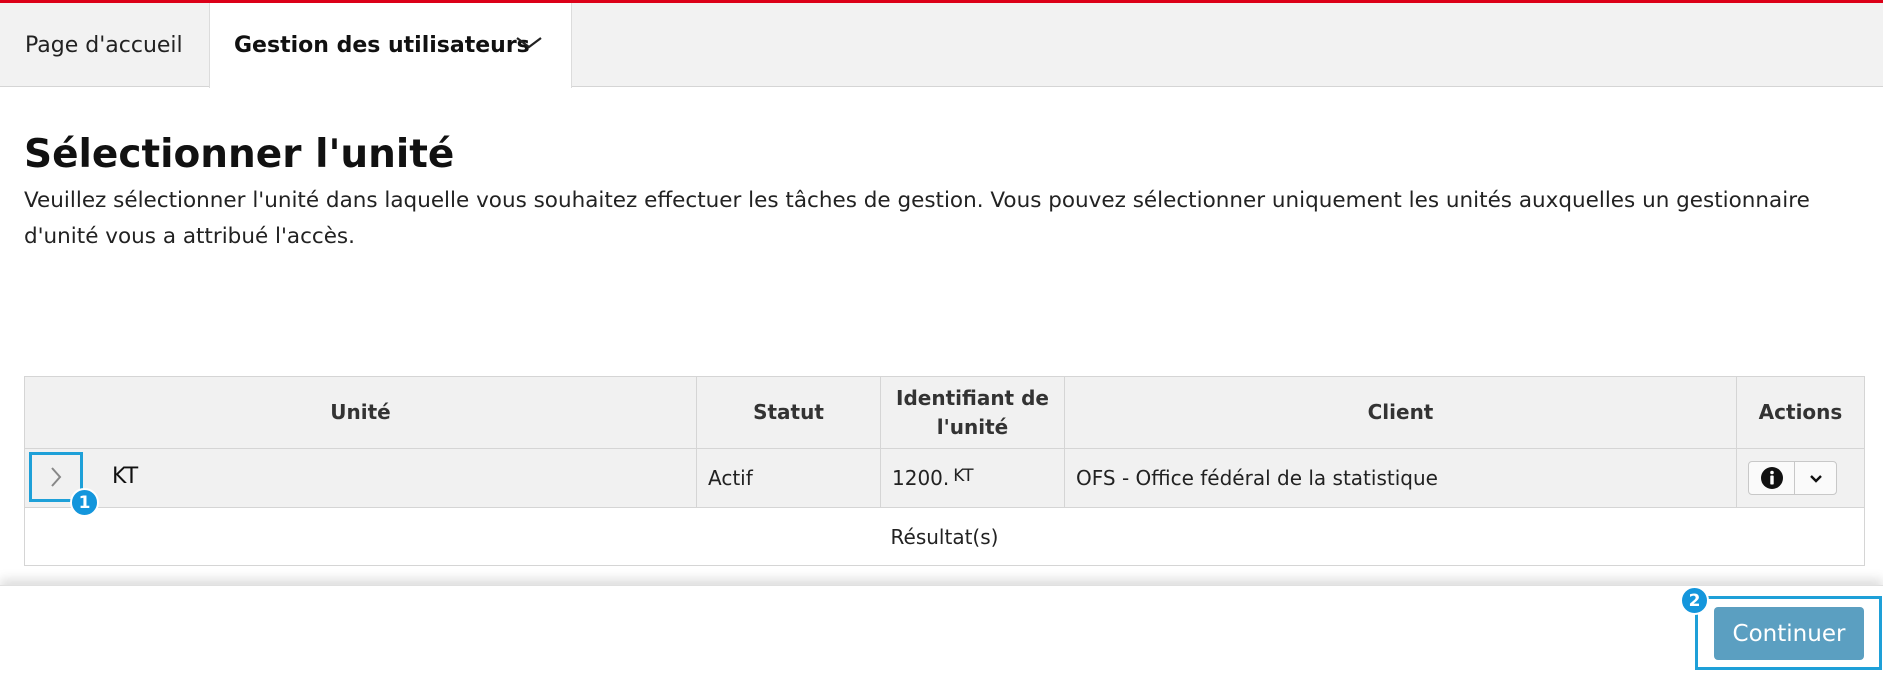 The width and height of the screenshot is (1883, 678). What do you see at coordinates (921, 478) in the screenshot?
I see `unit-id-number: 1200.` at bounding box center [921, 478].